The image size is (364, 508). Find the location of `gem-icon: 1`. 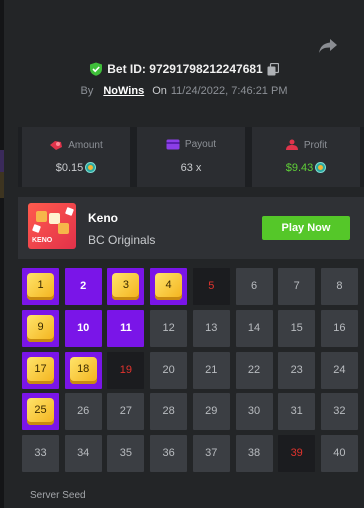

gem-icon: 1 is located at coordinates (40, 286).